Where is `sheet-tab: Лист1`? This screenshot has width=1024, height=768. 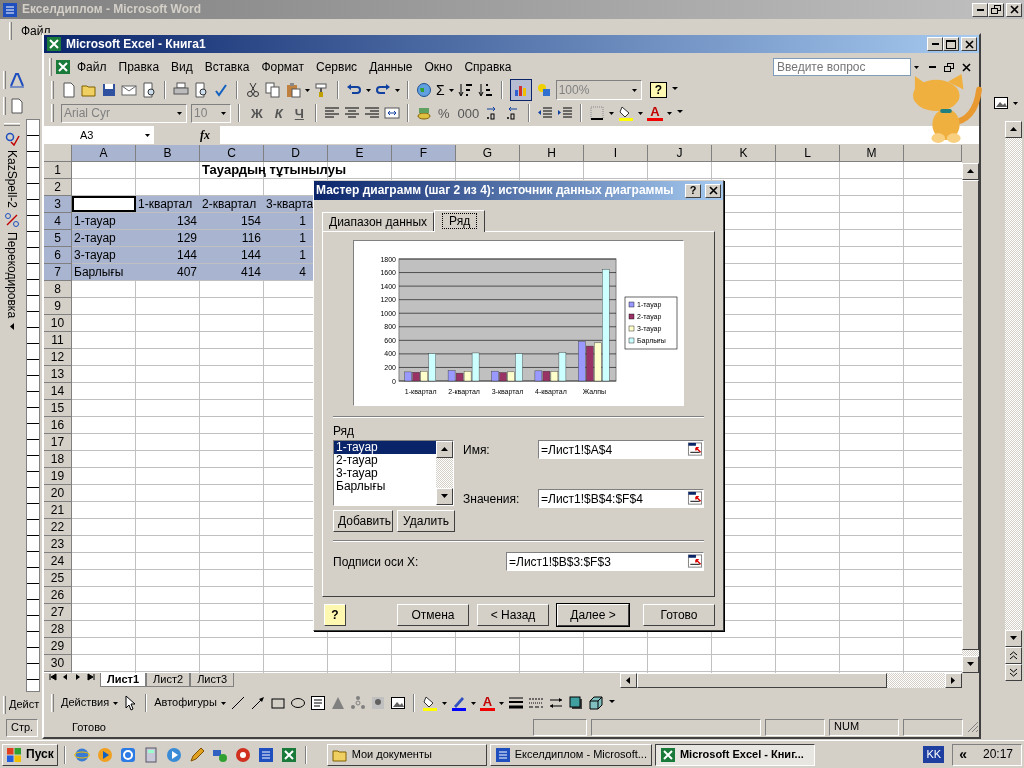 sheet-tab: Лист1 is located at coordinates (123, 680).